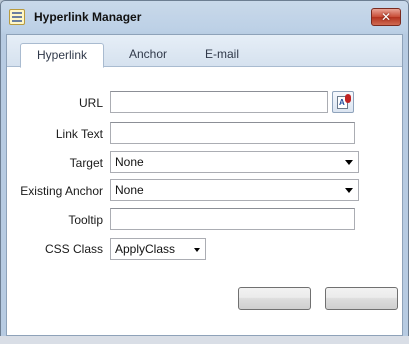  What do you see at coordinates (204, 340) in the screenshot?
I see `background-strip` at bounding box center [204, 340].